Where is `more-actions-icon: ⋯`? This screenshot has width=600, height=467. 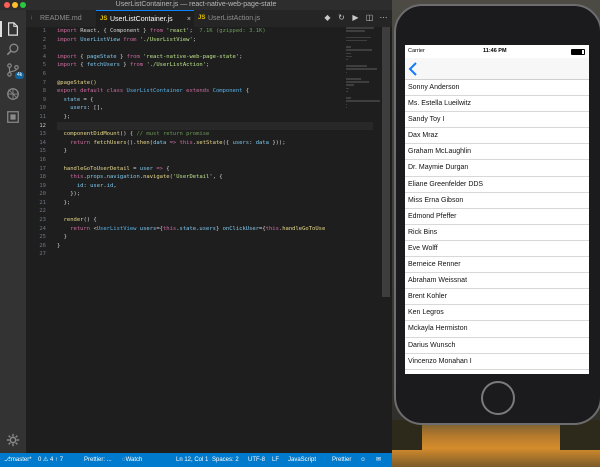 more-actions-icon: ⋯ is located at coordinates (383, 18).